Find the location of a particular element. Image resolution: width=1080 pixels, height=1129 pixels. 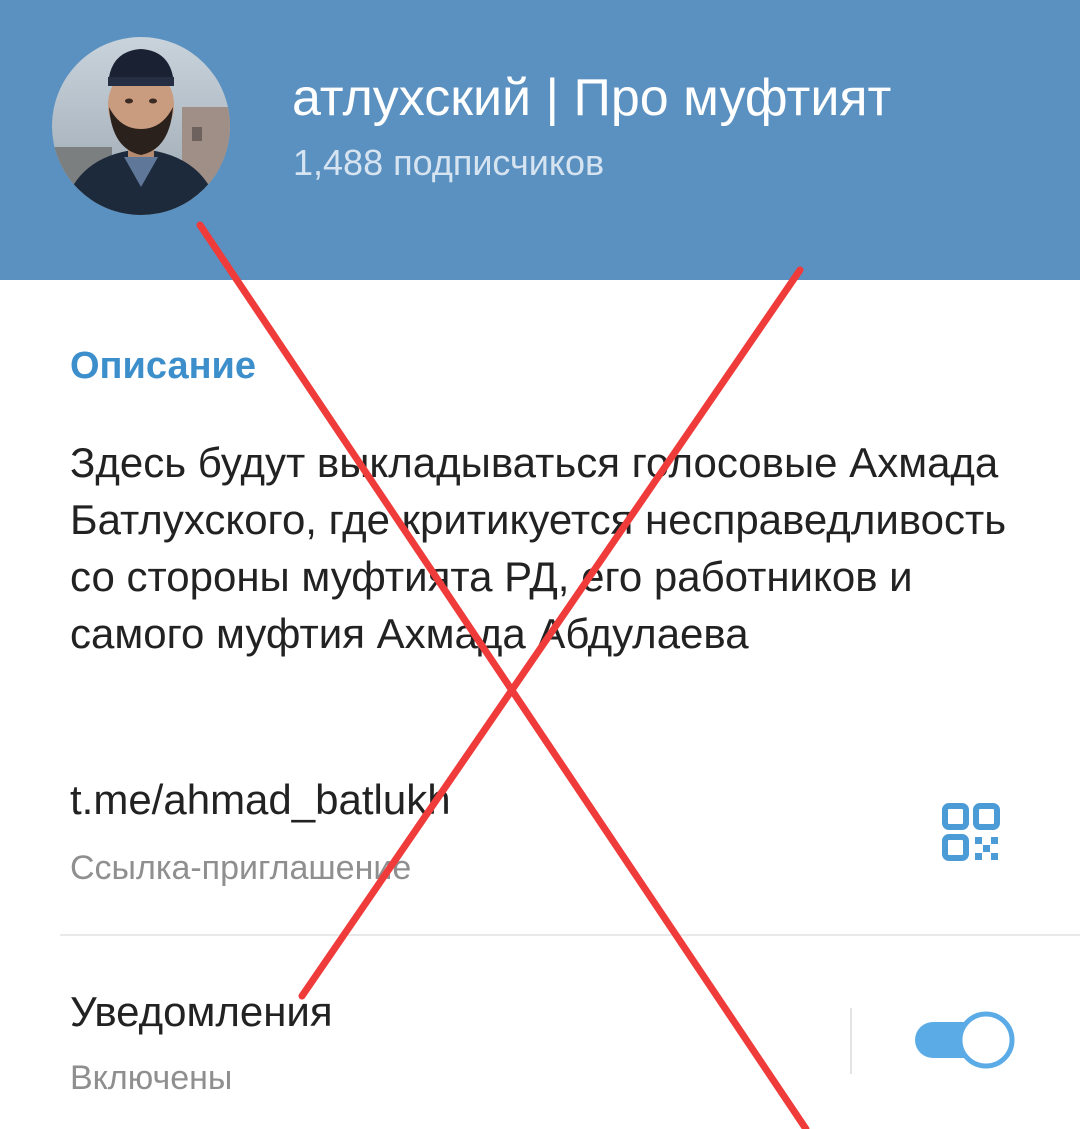

invite-link-caption: Ссылка-приглашение is located at coordinates (241, 868).